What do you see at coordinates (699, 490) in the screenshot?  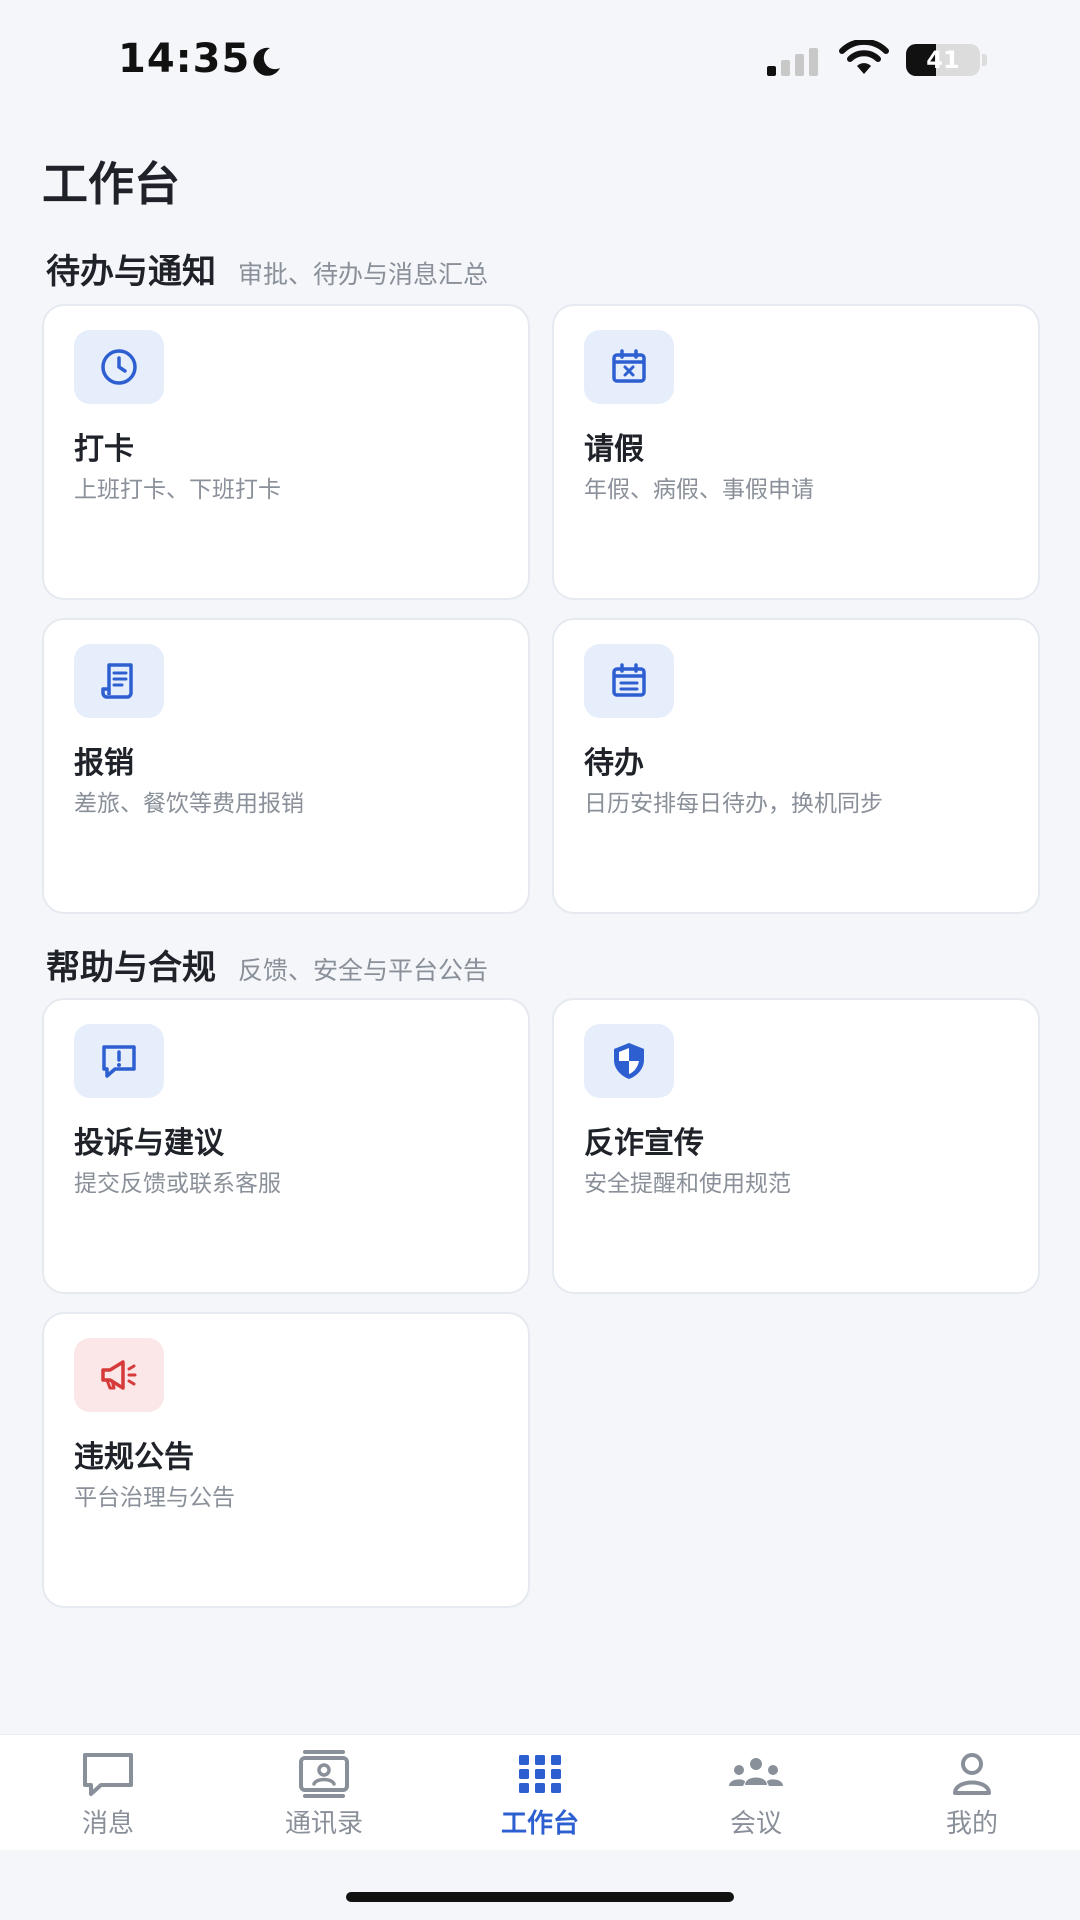 I see `card-desc: 年假、病假、事假申请` at bounding box center [699, 490].